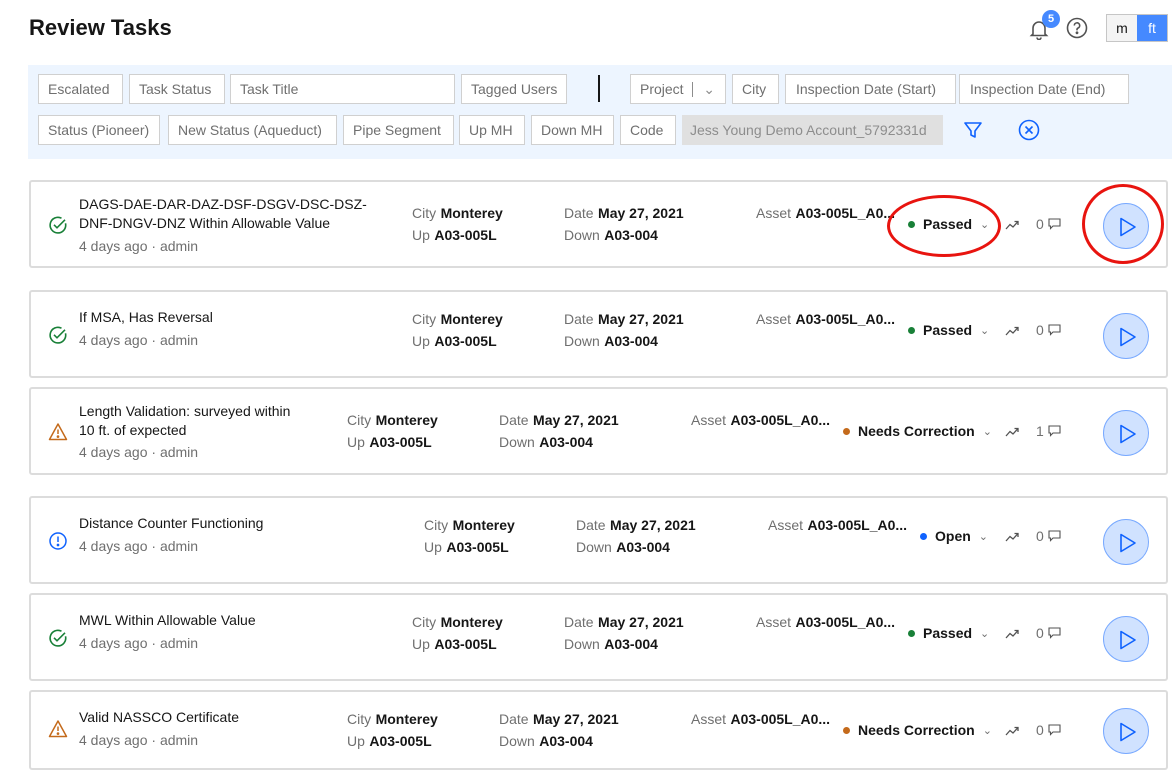 This screenshot has height=776, width=1172. Describe the element at coordinates (1029, 130) in the screenshot. I see `clear-filters-icon` at that location.